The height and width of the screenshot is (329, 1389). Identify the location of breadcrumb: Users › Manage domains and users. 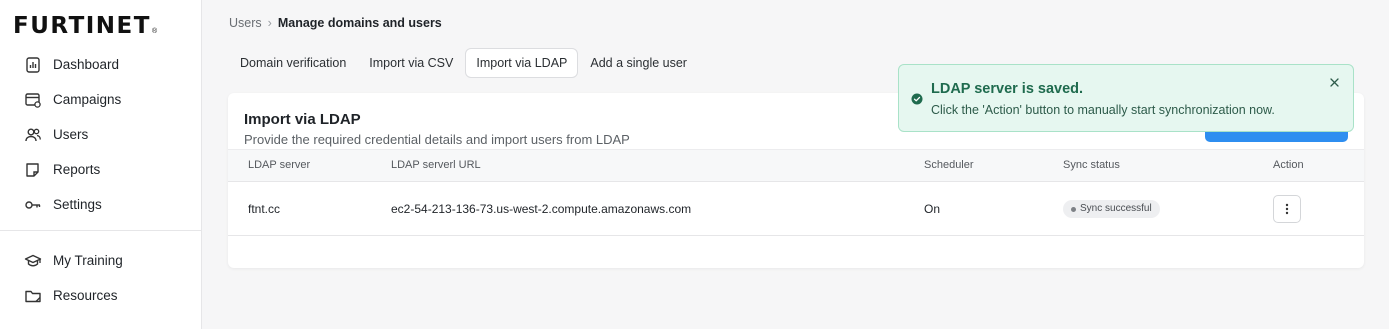
(335, 23).